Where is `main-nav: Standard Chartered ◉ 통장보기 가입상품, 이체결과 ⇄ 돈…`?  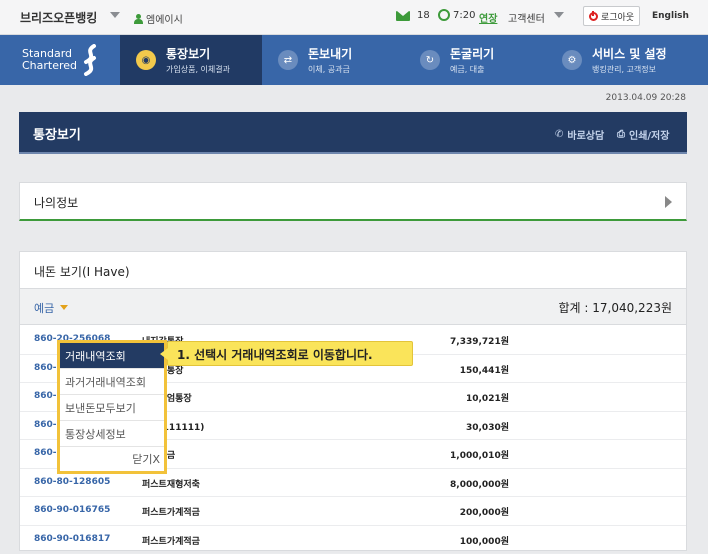 main-nav: Standard Chartered ◉ 통장보기 가입상품, 이체결과 ⇄ 돈… is located at coordinates (354, 60).